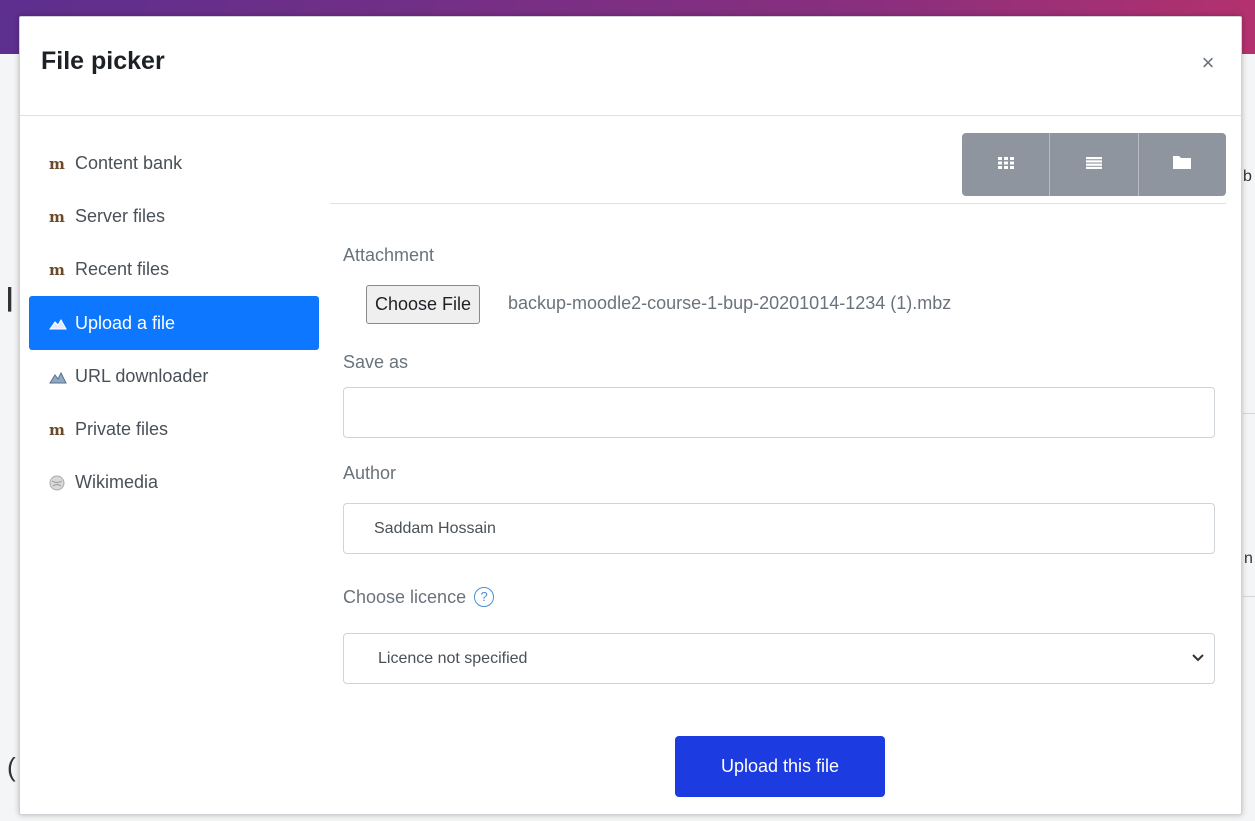  I want to click on toolbar-divider, so click(778, 203).